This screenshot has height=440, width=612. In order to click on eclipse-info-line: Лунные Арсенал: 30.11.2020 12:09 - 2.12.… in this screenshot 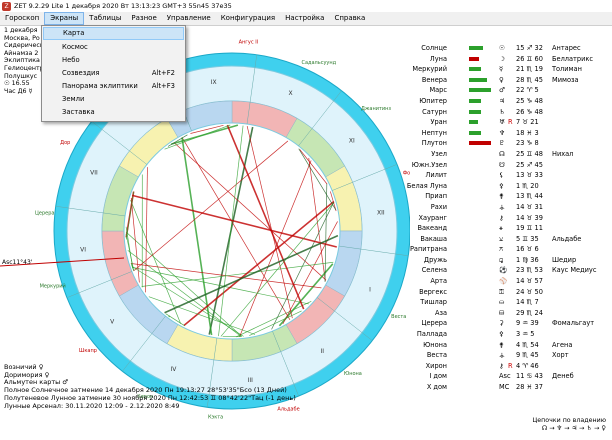, I will do `click(92, 405)`.